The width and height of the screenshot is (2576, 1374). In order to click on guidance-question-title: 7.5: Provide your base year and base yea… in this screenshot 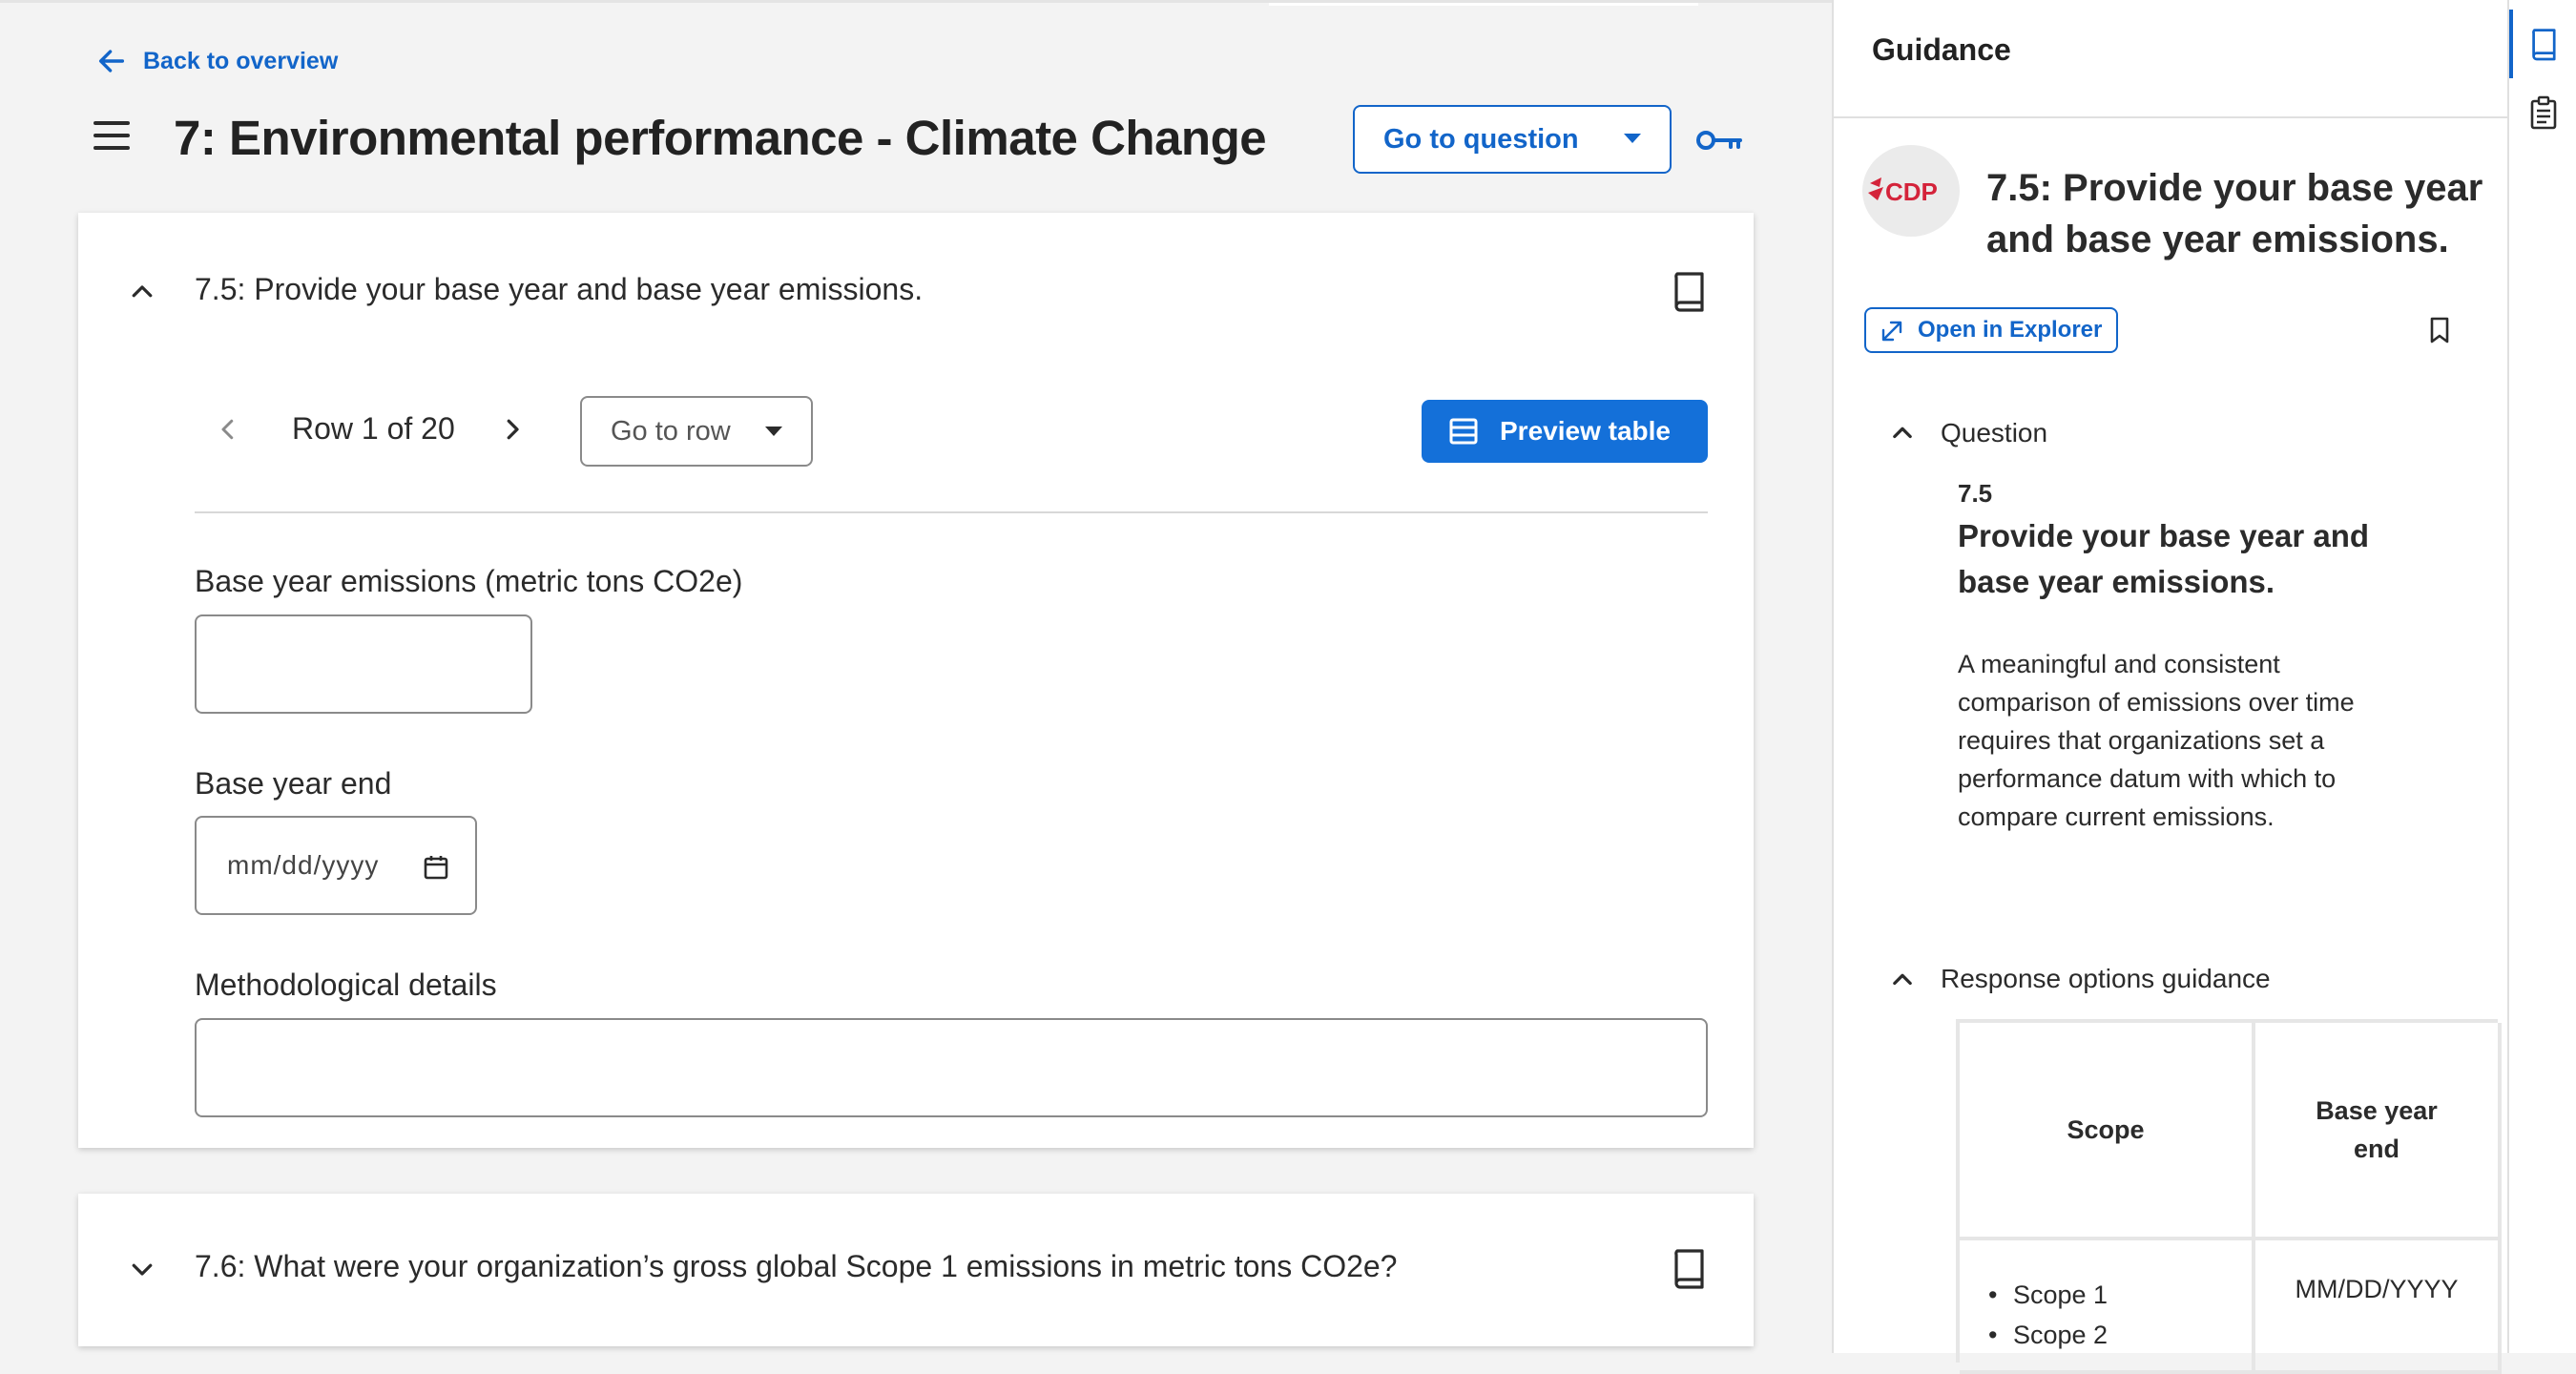, I will do `click(2234, 213)`.